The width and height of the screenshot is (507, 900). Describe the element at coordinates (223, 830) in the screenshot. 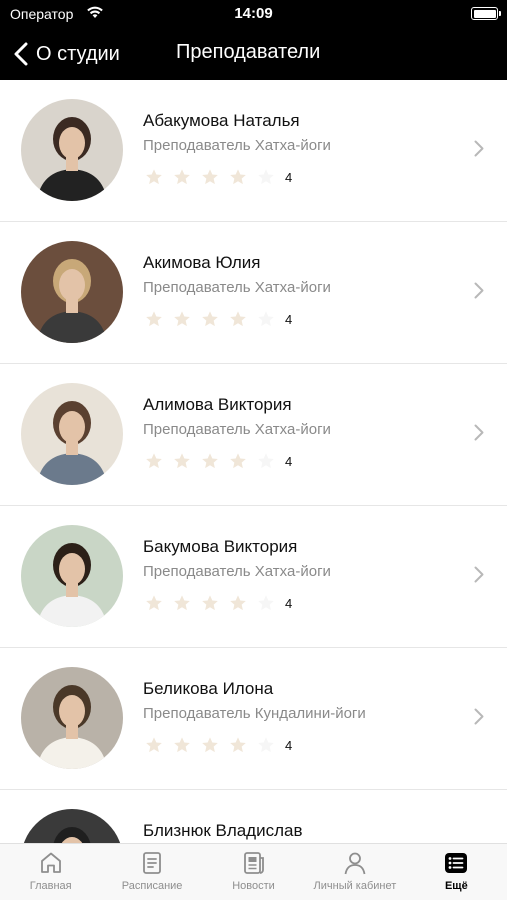

I see `teacher-name: Близнюк Владислав` at that location.